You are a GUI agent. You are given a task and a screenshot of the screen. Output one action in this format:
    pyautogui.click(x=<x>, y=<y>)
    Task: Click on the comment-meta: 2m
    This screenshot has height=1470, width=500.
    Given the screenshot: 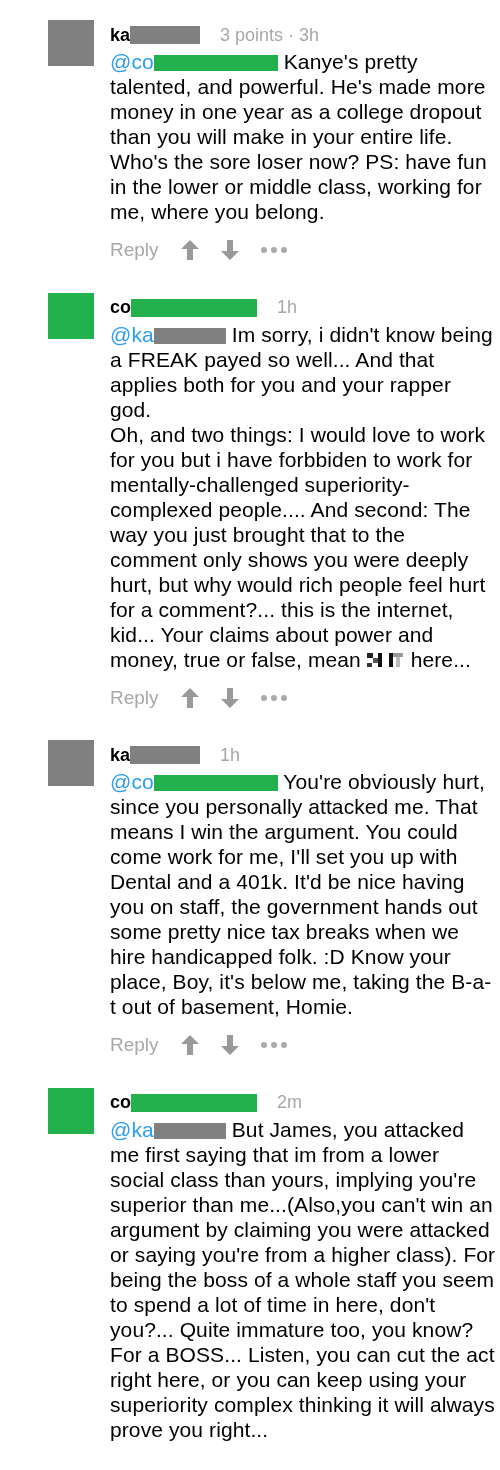 What is the action you would take?
    pyautogui.click(x=290, y=1102)
    